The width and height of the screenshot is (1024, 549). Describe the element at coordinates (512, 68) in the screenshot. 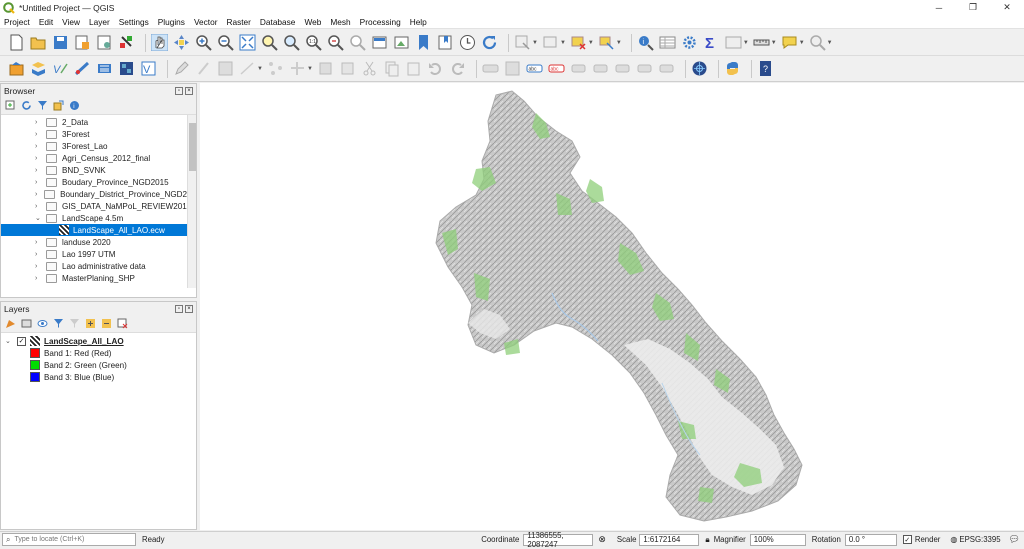

I see `layer-labeling-icon` at that location.